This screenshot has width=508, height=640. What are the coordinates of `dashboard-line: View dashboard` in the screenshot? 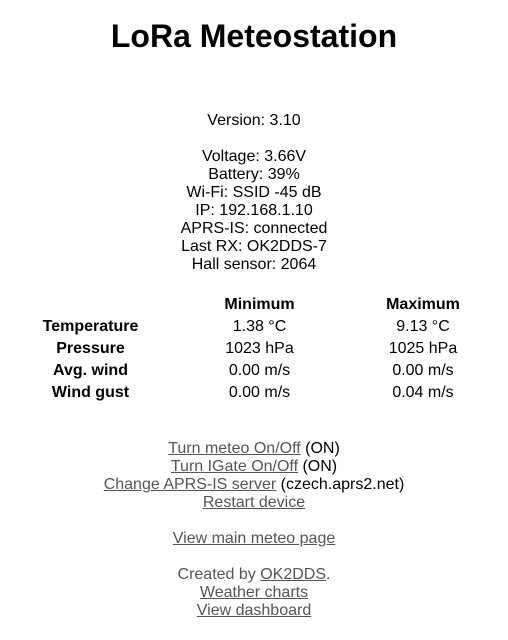 It's located at (254, 611).